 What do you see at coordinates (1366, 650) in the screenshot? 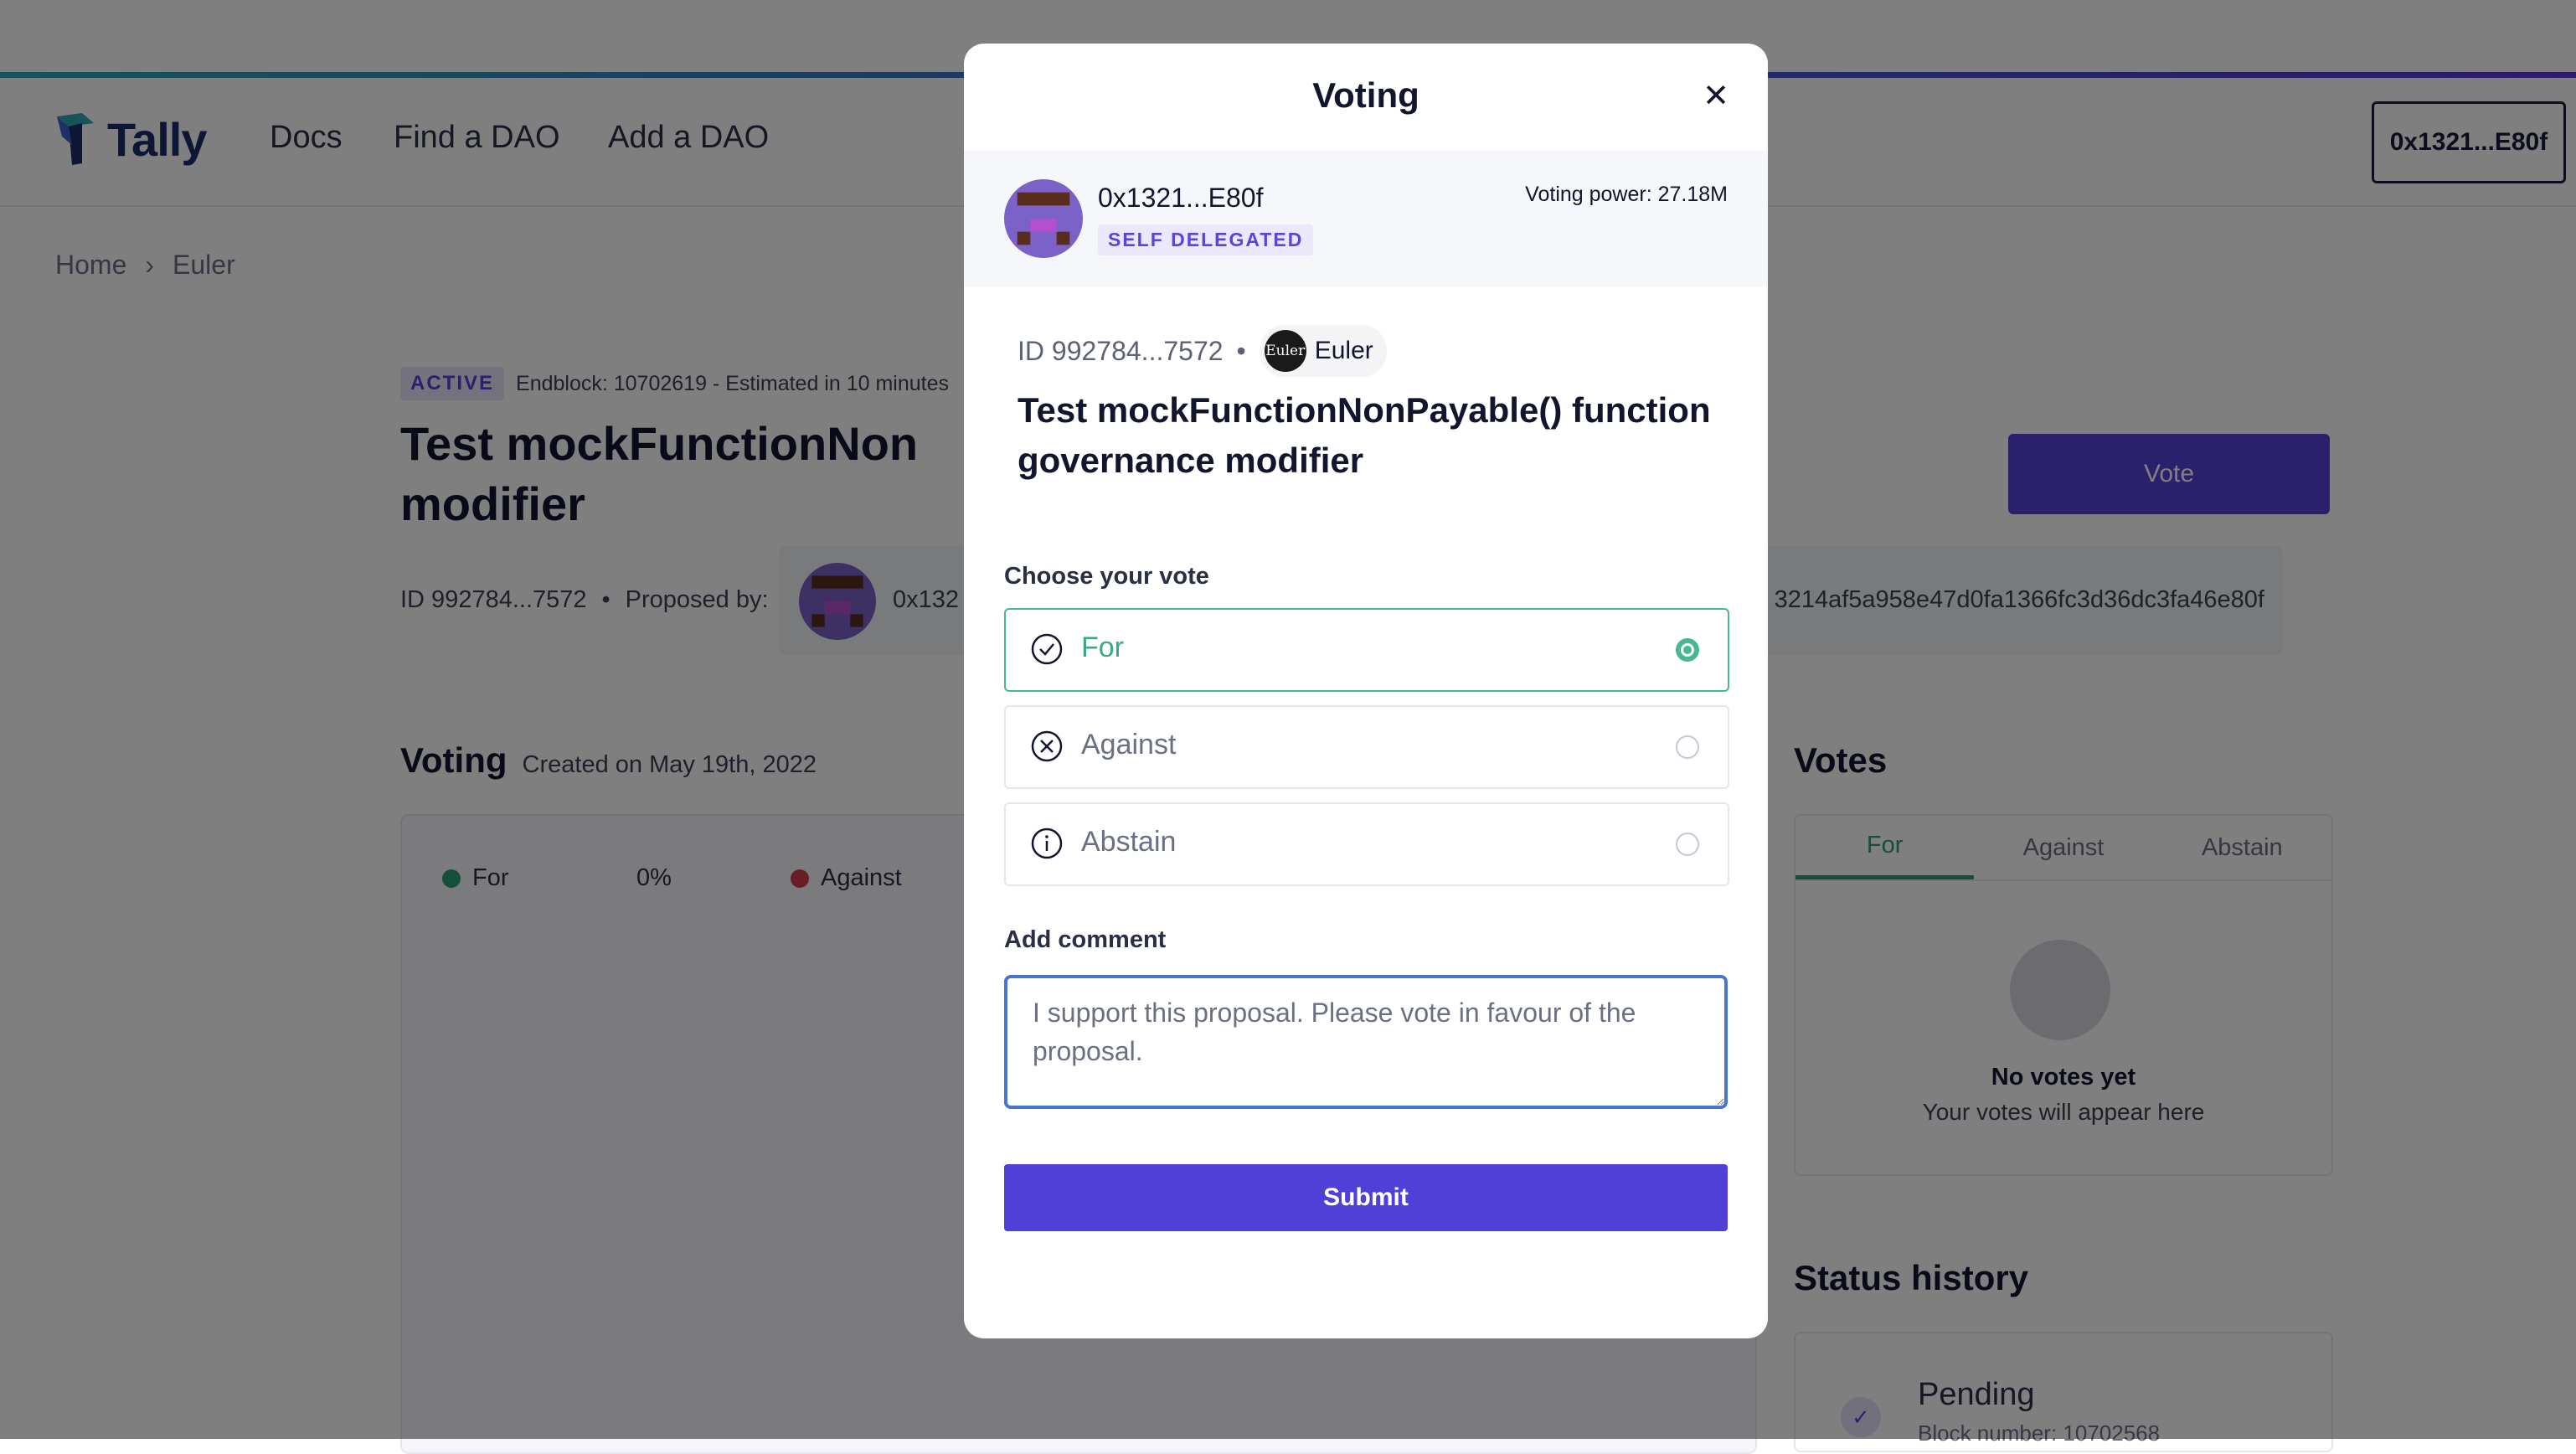
I see `vote-option-for: For` at bounding box center [1366, 650].